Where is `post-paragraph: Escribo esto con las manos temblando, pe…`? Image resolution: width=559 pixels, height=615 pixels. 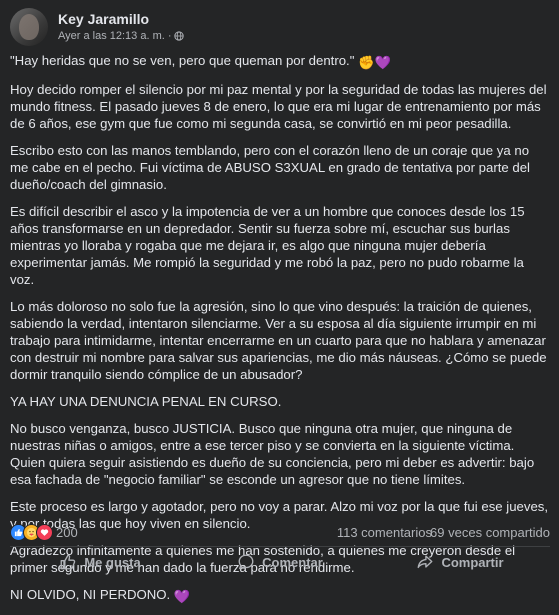
post-paragraph: Escribo esto con las manos temblando, pe… is located at coordinates (270, 167).